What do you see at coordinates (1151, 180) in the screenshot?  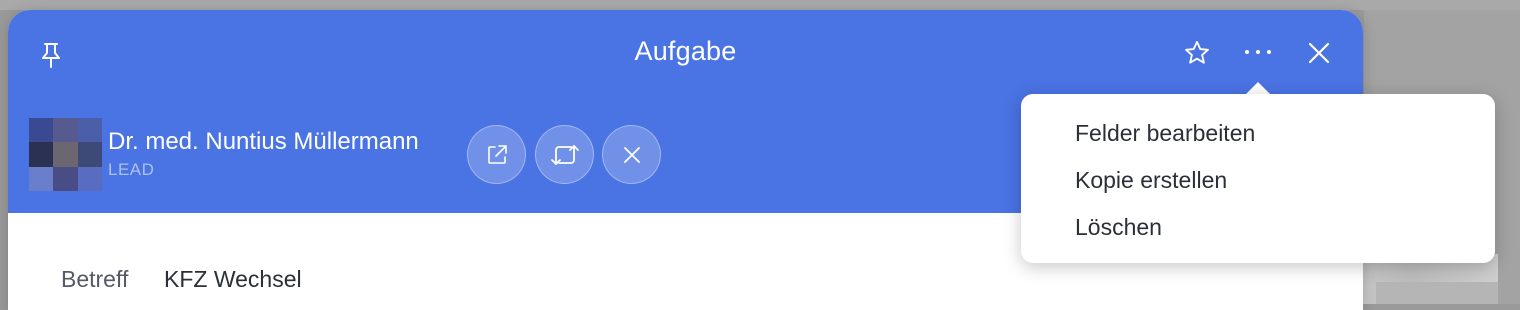 I see `menu-item-create-copy: Kopie erstellen` at bounding box center [1151, 180].